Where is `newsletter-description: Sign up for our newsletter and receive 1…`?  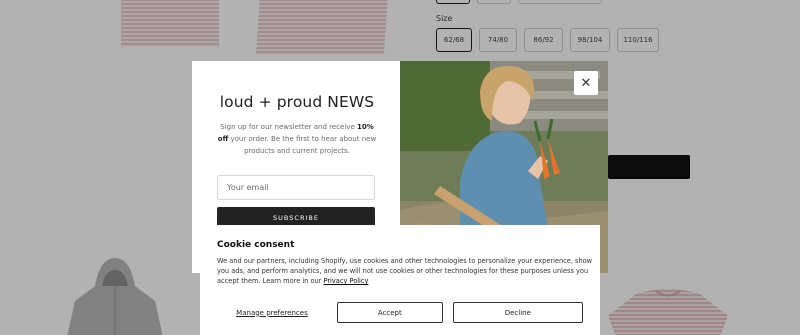
newsletter-description: Sign up for our newsletter and receive 1… is located at coordinates (297, 139).